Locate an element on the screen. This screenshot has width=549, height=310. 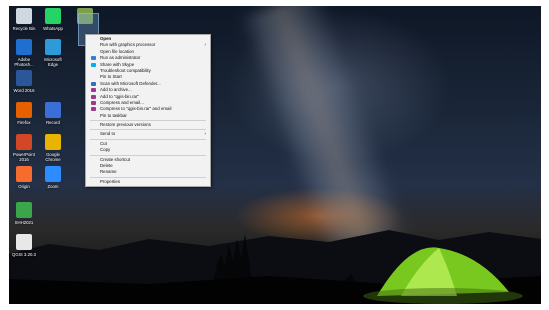
menu-item: Rename is located at coordinates (148, 172).